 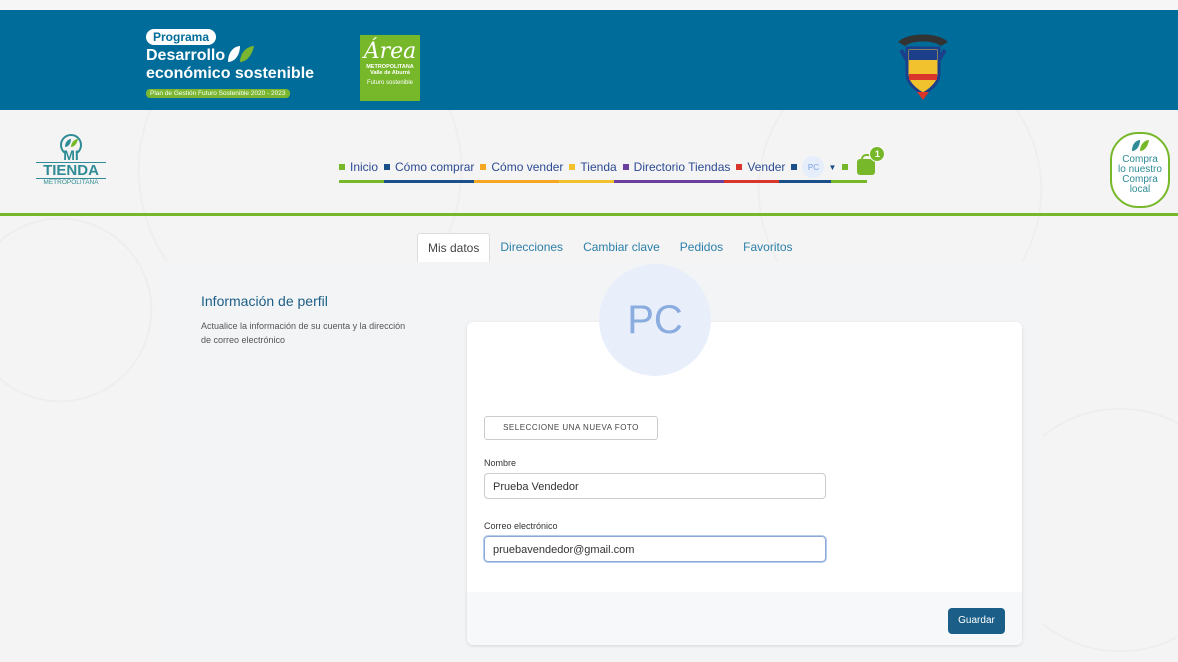 I want to click on tab-mis-datos: Mis datos, so click(x=454, y=247).